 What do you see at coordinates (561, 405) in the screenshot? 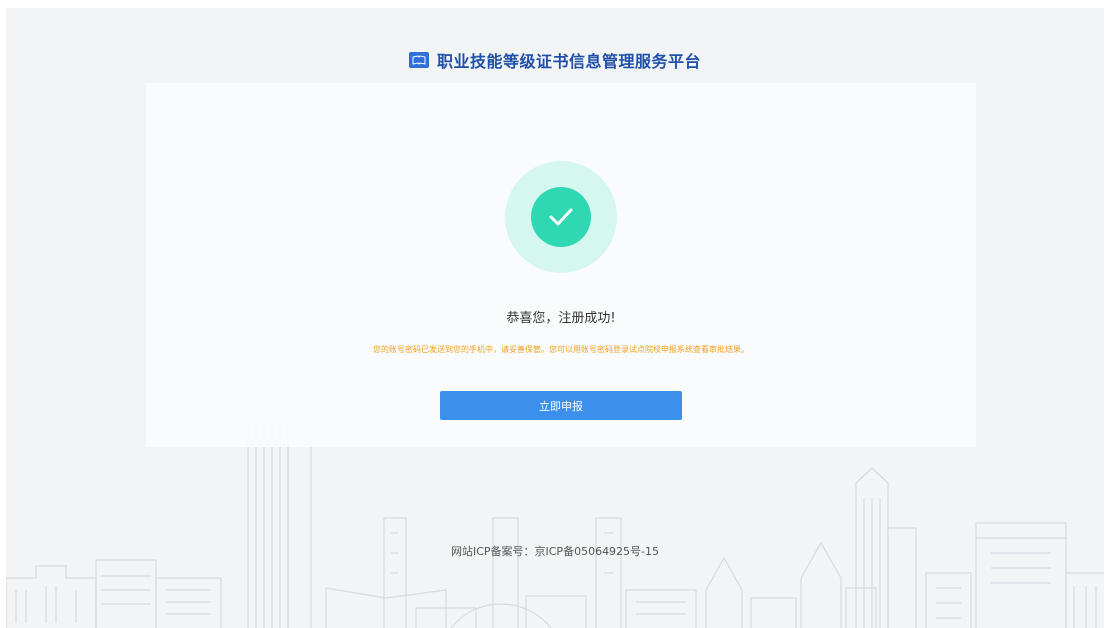
I see `apply-now-button: 立即申报` at bounding box center [561, 405].